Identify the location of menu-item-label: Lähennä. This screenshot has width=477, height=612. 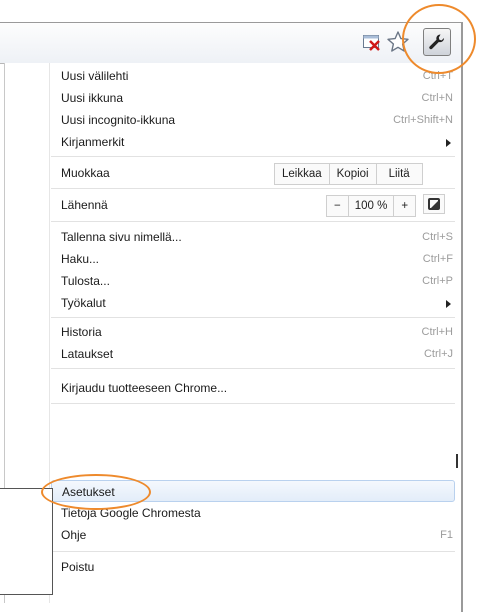
(84, 205).